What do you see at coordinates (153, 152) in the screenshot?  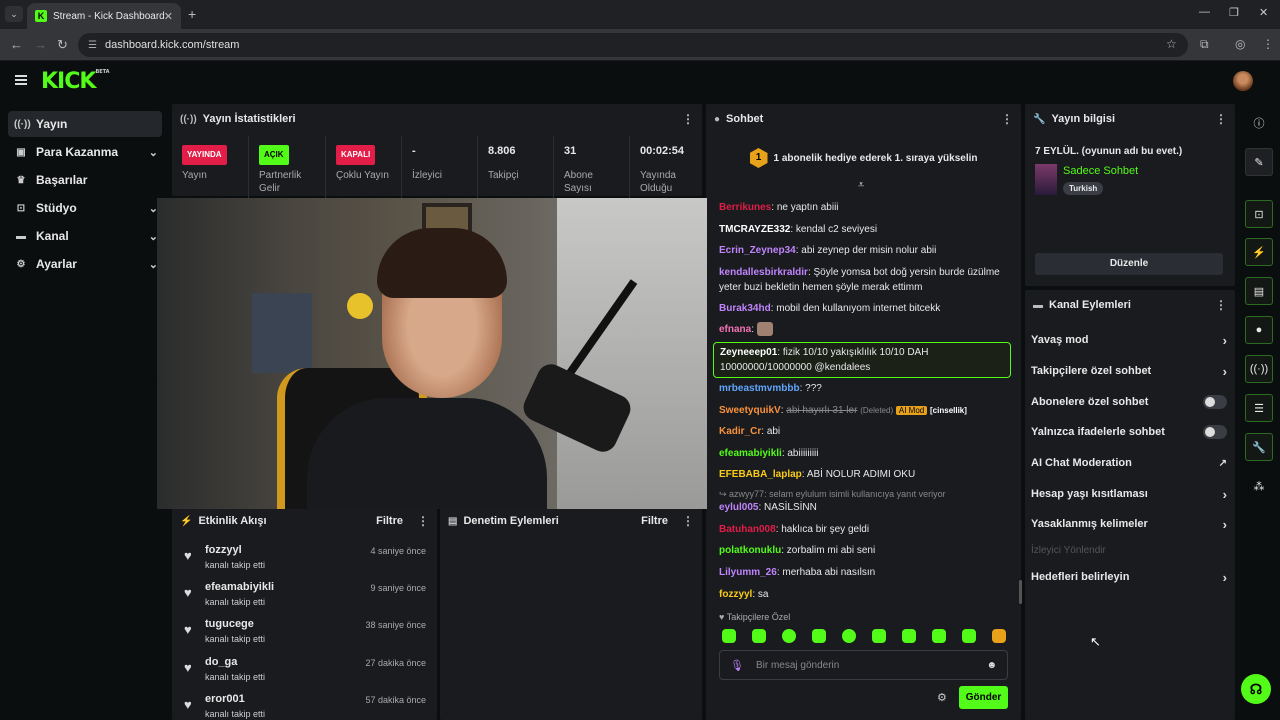 I see `chevron-down-icon: ⌄` at bounding box center [153, 152].